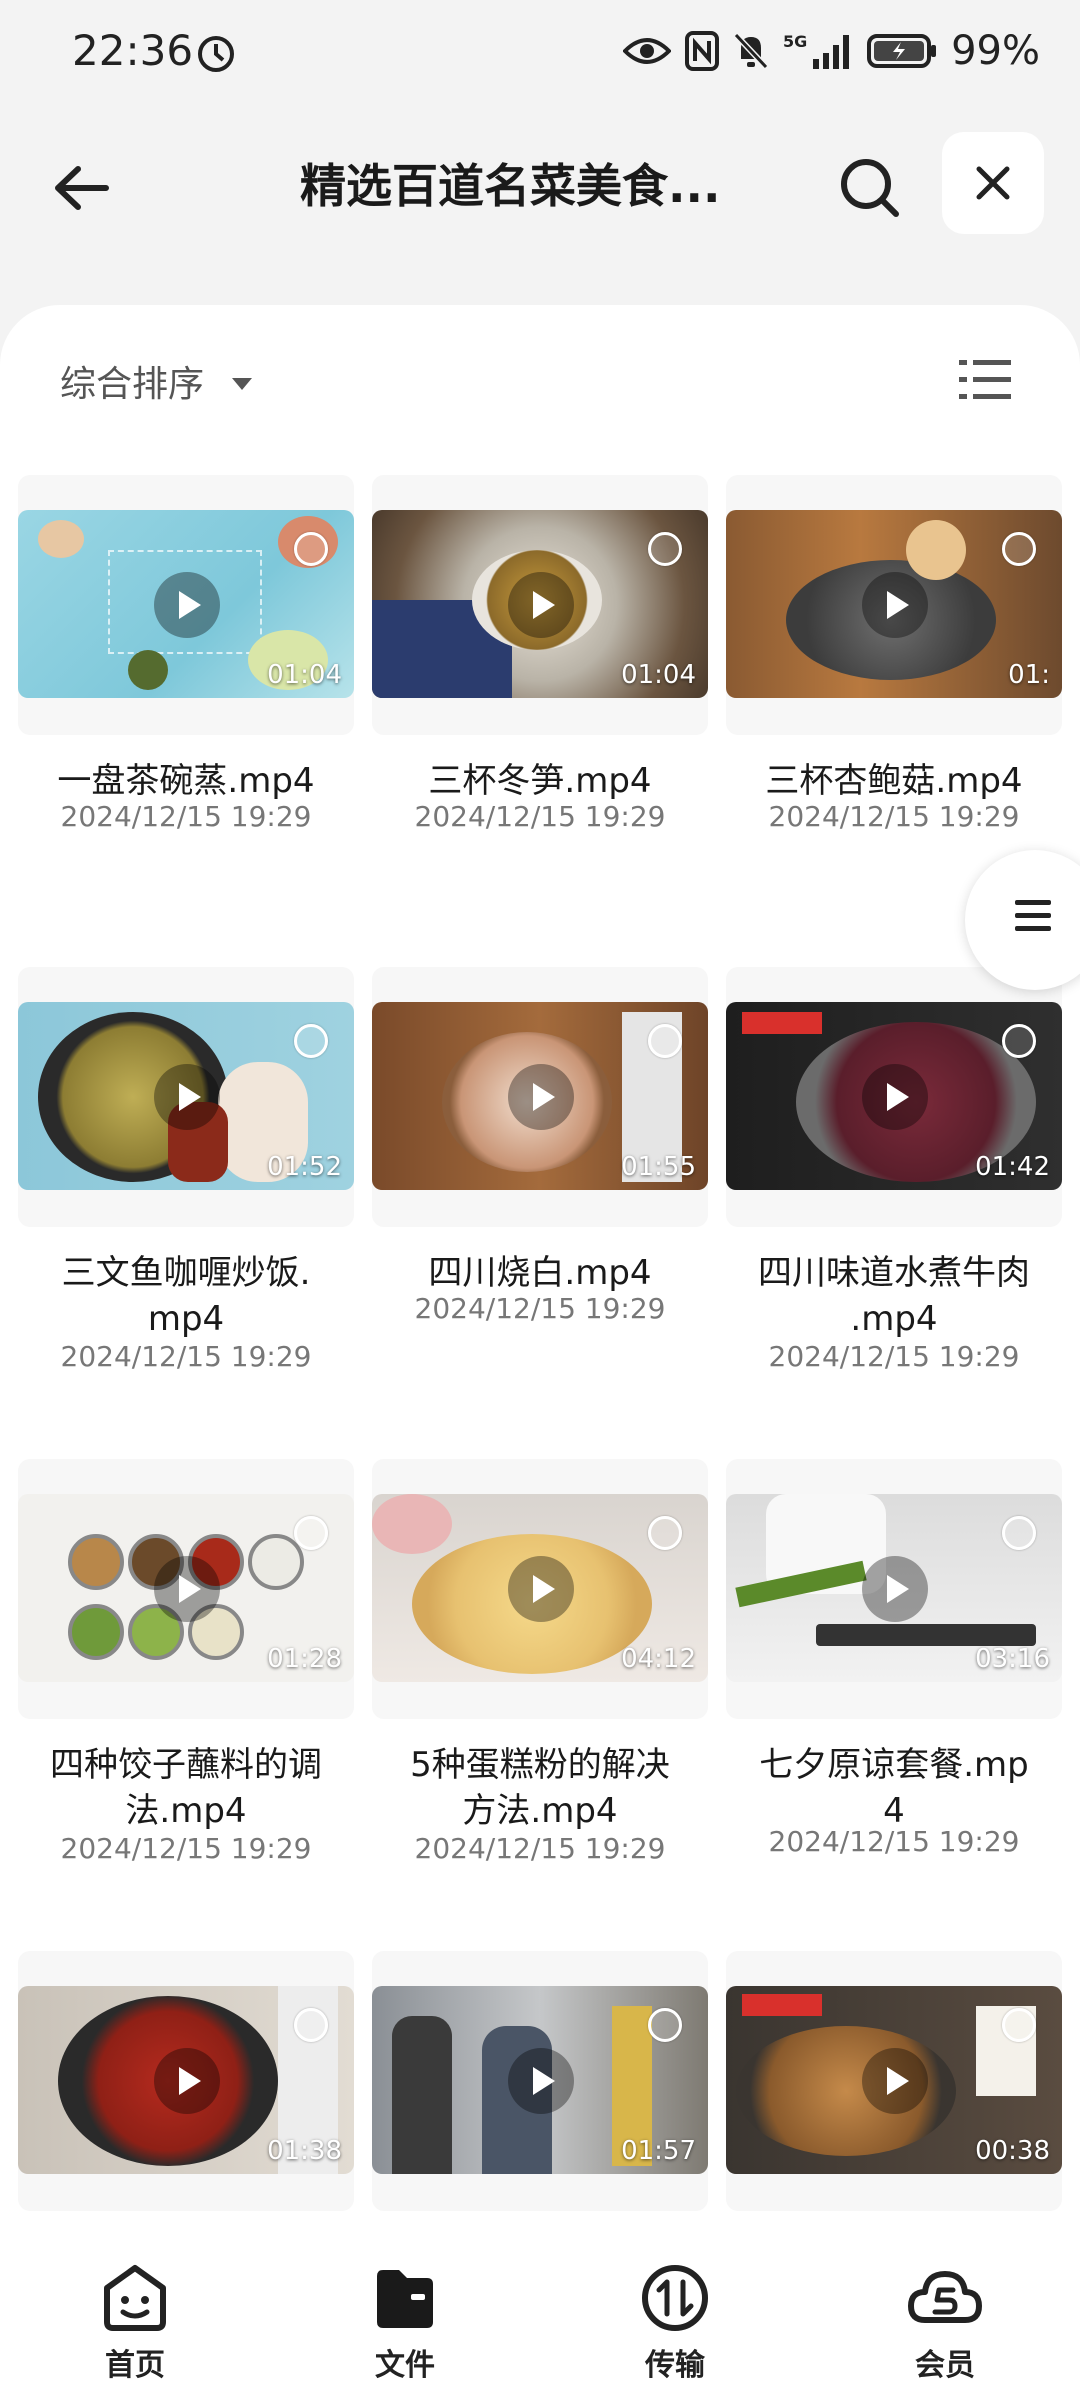 Image resolution: width=1080 pixels, height=2400 pixels. What do you see at coordinates (1012, 1659) in the screenshot?
I see `video-duration: 03:16` at bounding box center [1012, 1659].